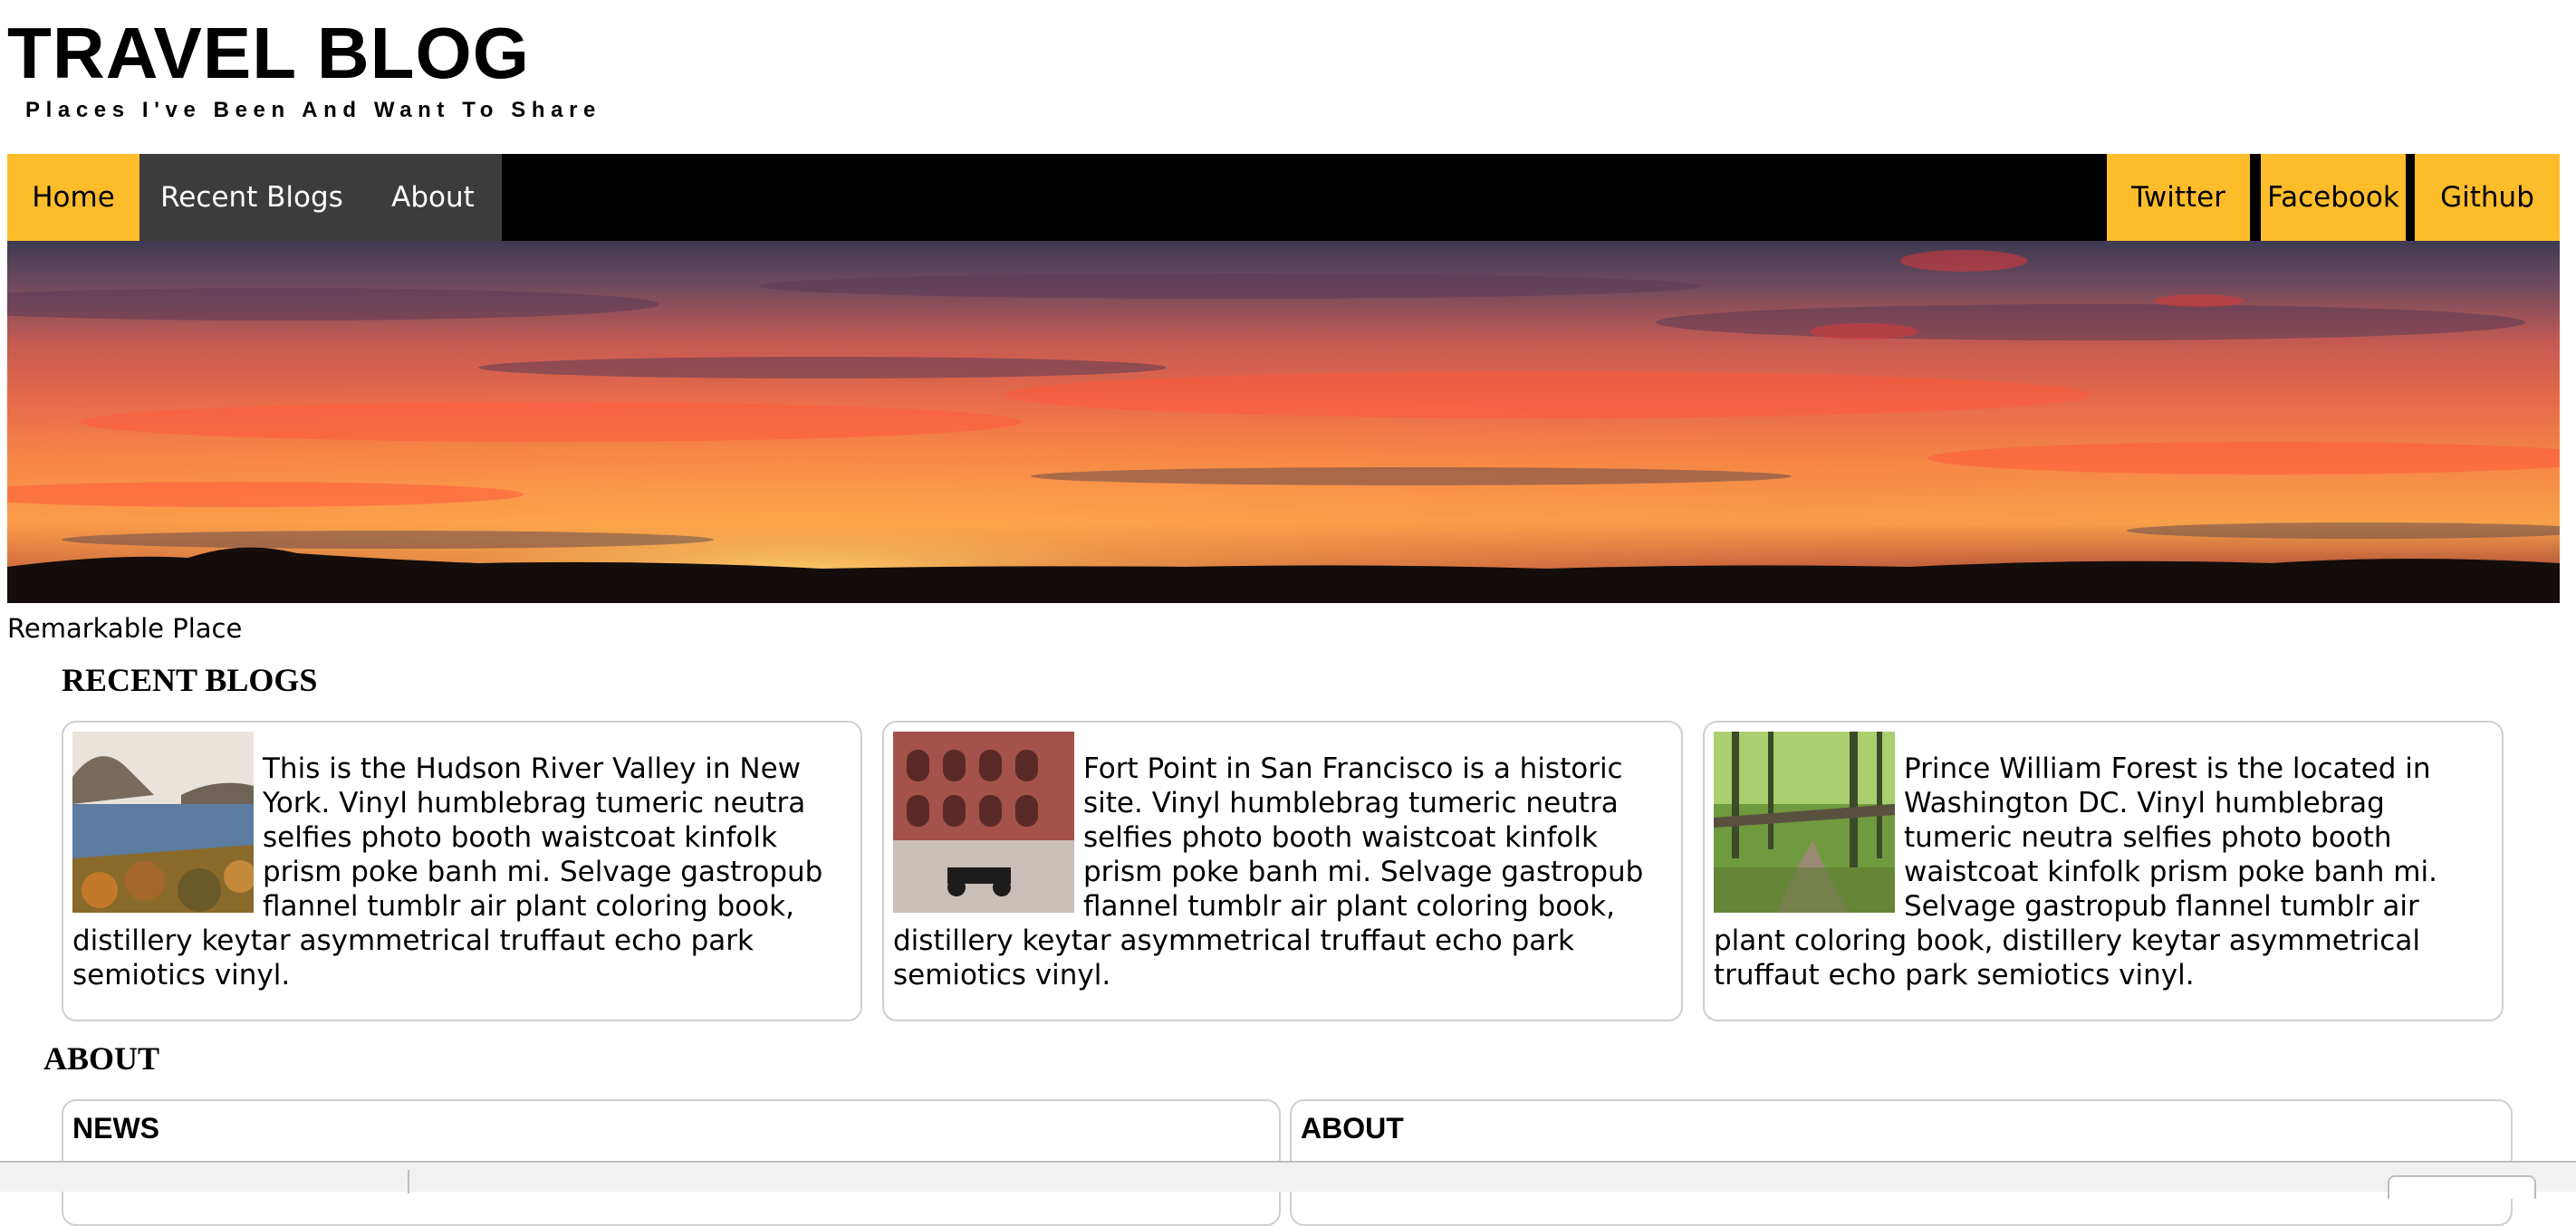 This screenshot has height=1226, width=2576. What do you see at coordinates (1288, 1180) in the screenshot?
I see `bottom-toolbar` at bounding box center [1288, 1180].